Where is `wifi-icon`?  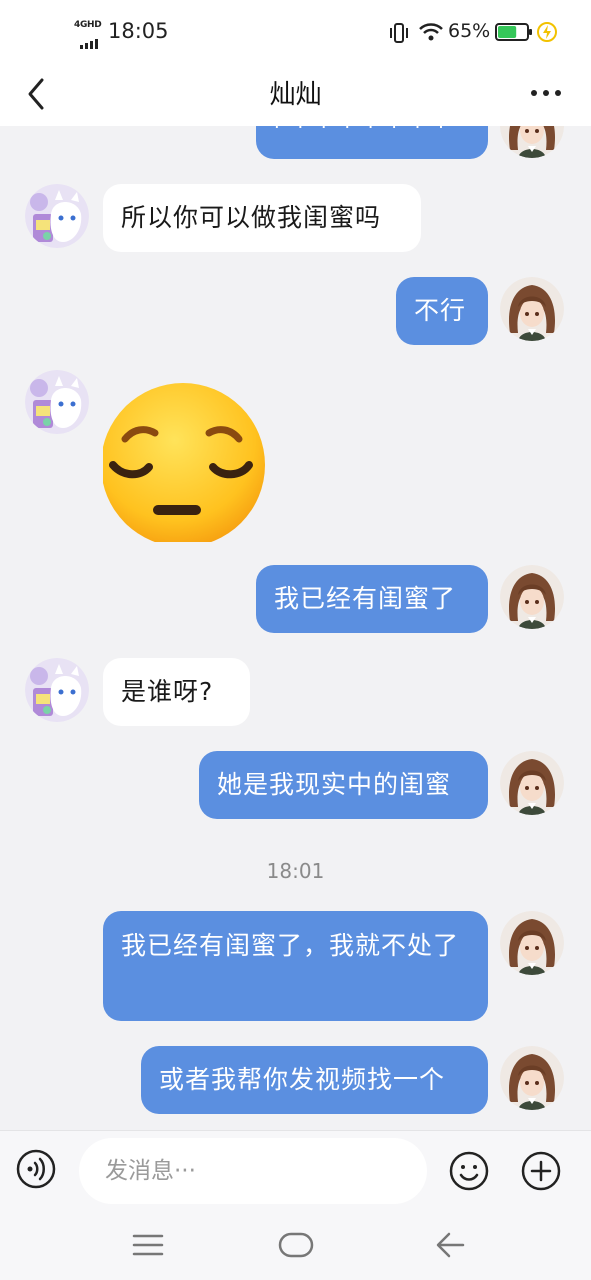
wifi-icon is located at coordinates (431, 32).